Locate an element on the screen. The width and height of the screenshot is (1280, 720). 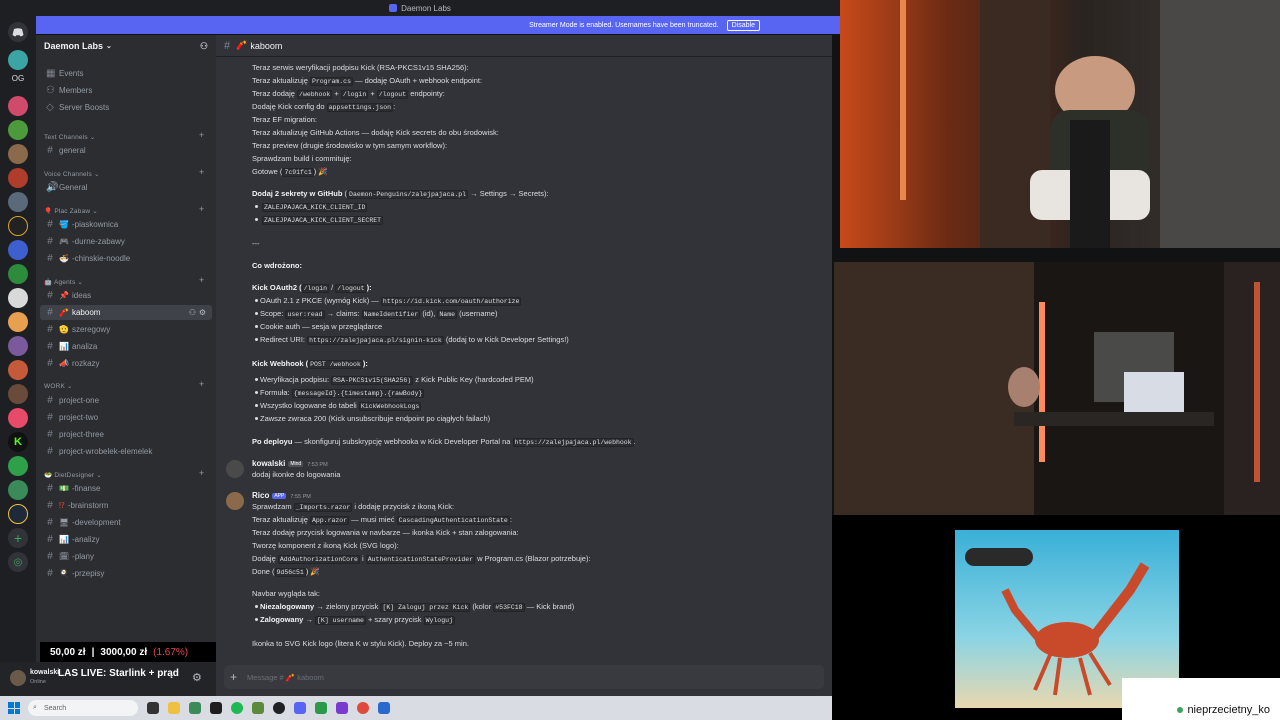
message-line: Navbar wygląda tak: is located at coordinates (286, 593).